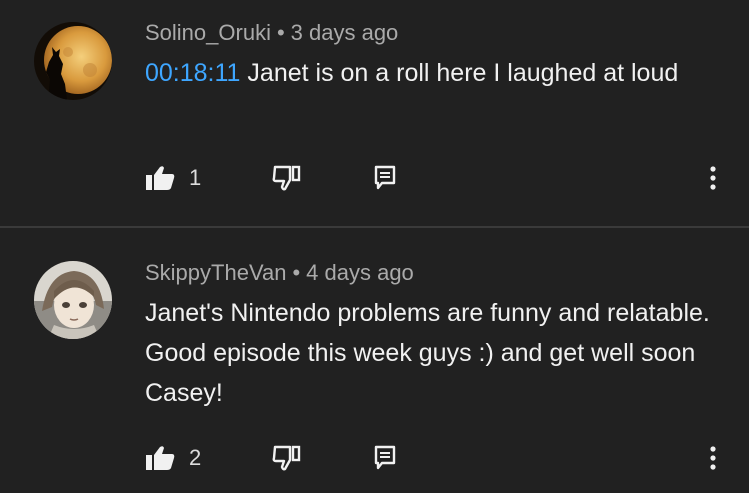 The image size is (749, 493). I want to click on like-button: 1, so click(173, 178).